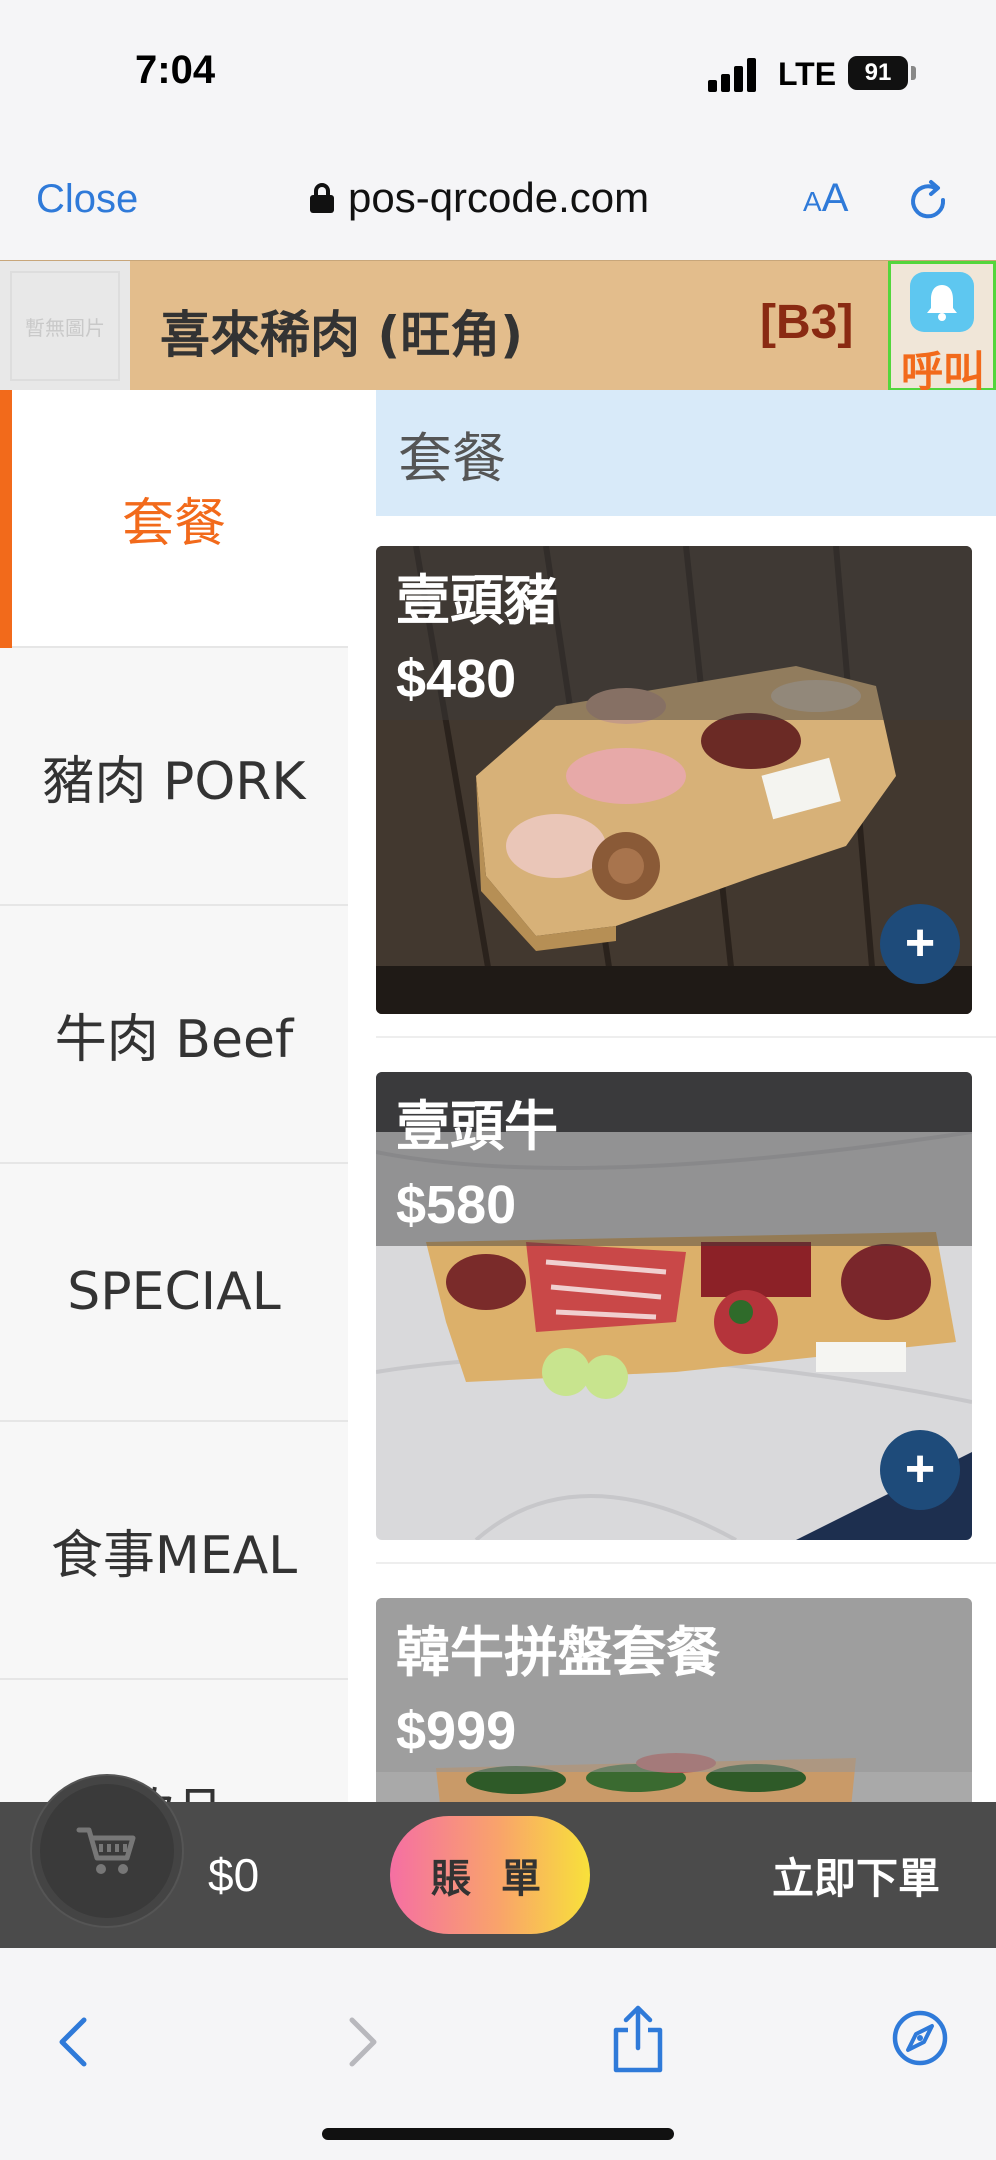 Image resolution: width=996 pixels, height=2160 pixels. I want to click on share-icon, so click(638, 2039).